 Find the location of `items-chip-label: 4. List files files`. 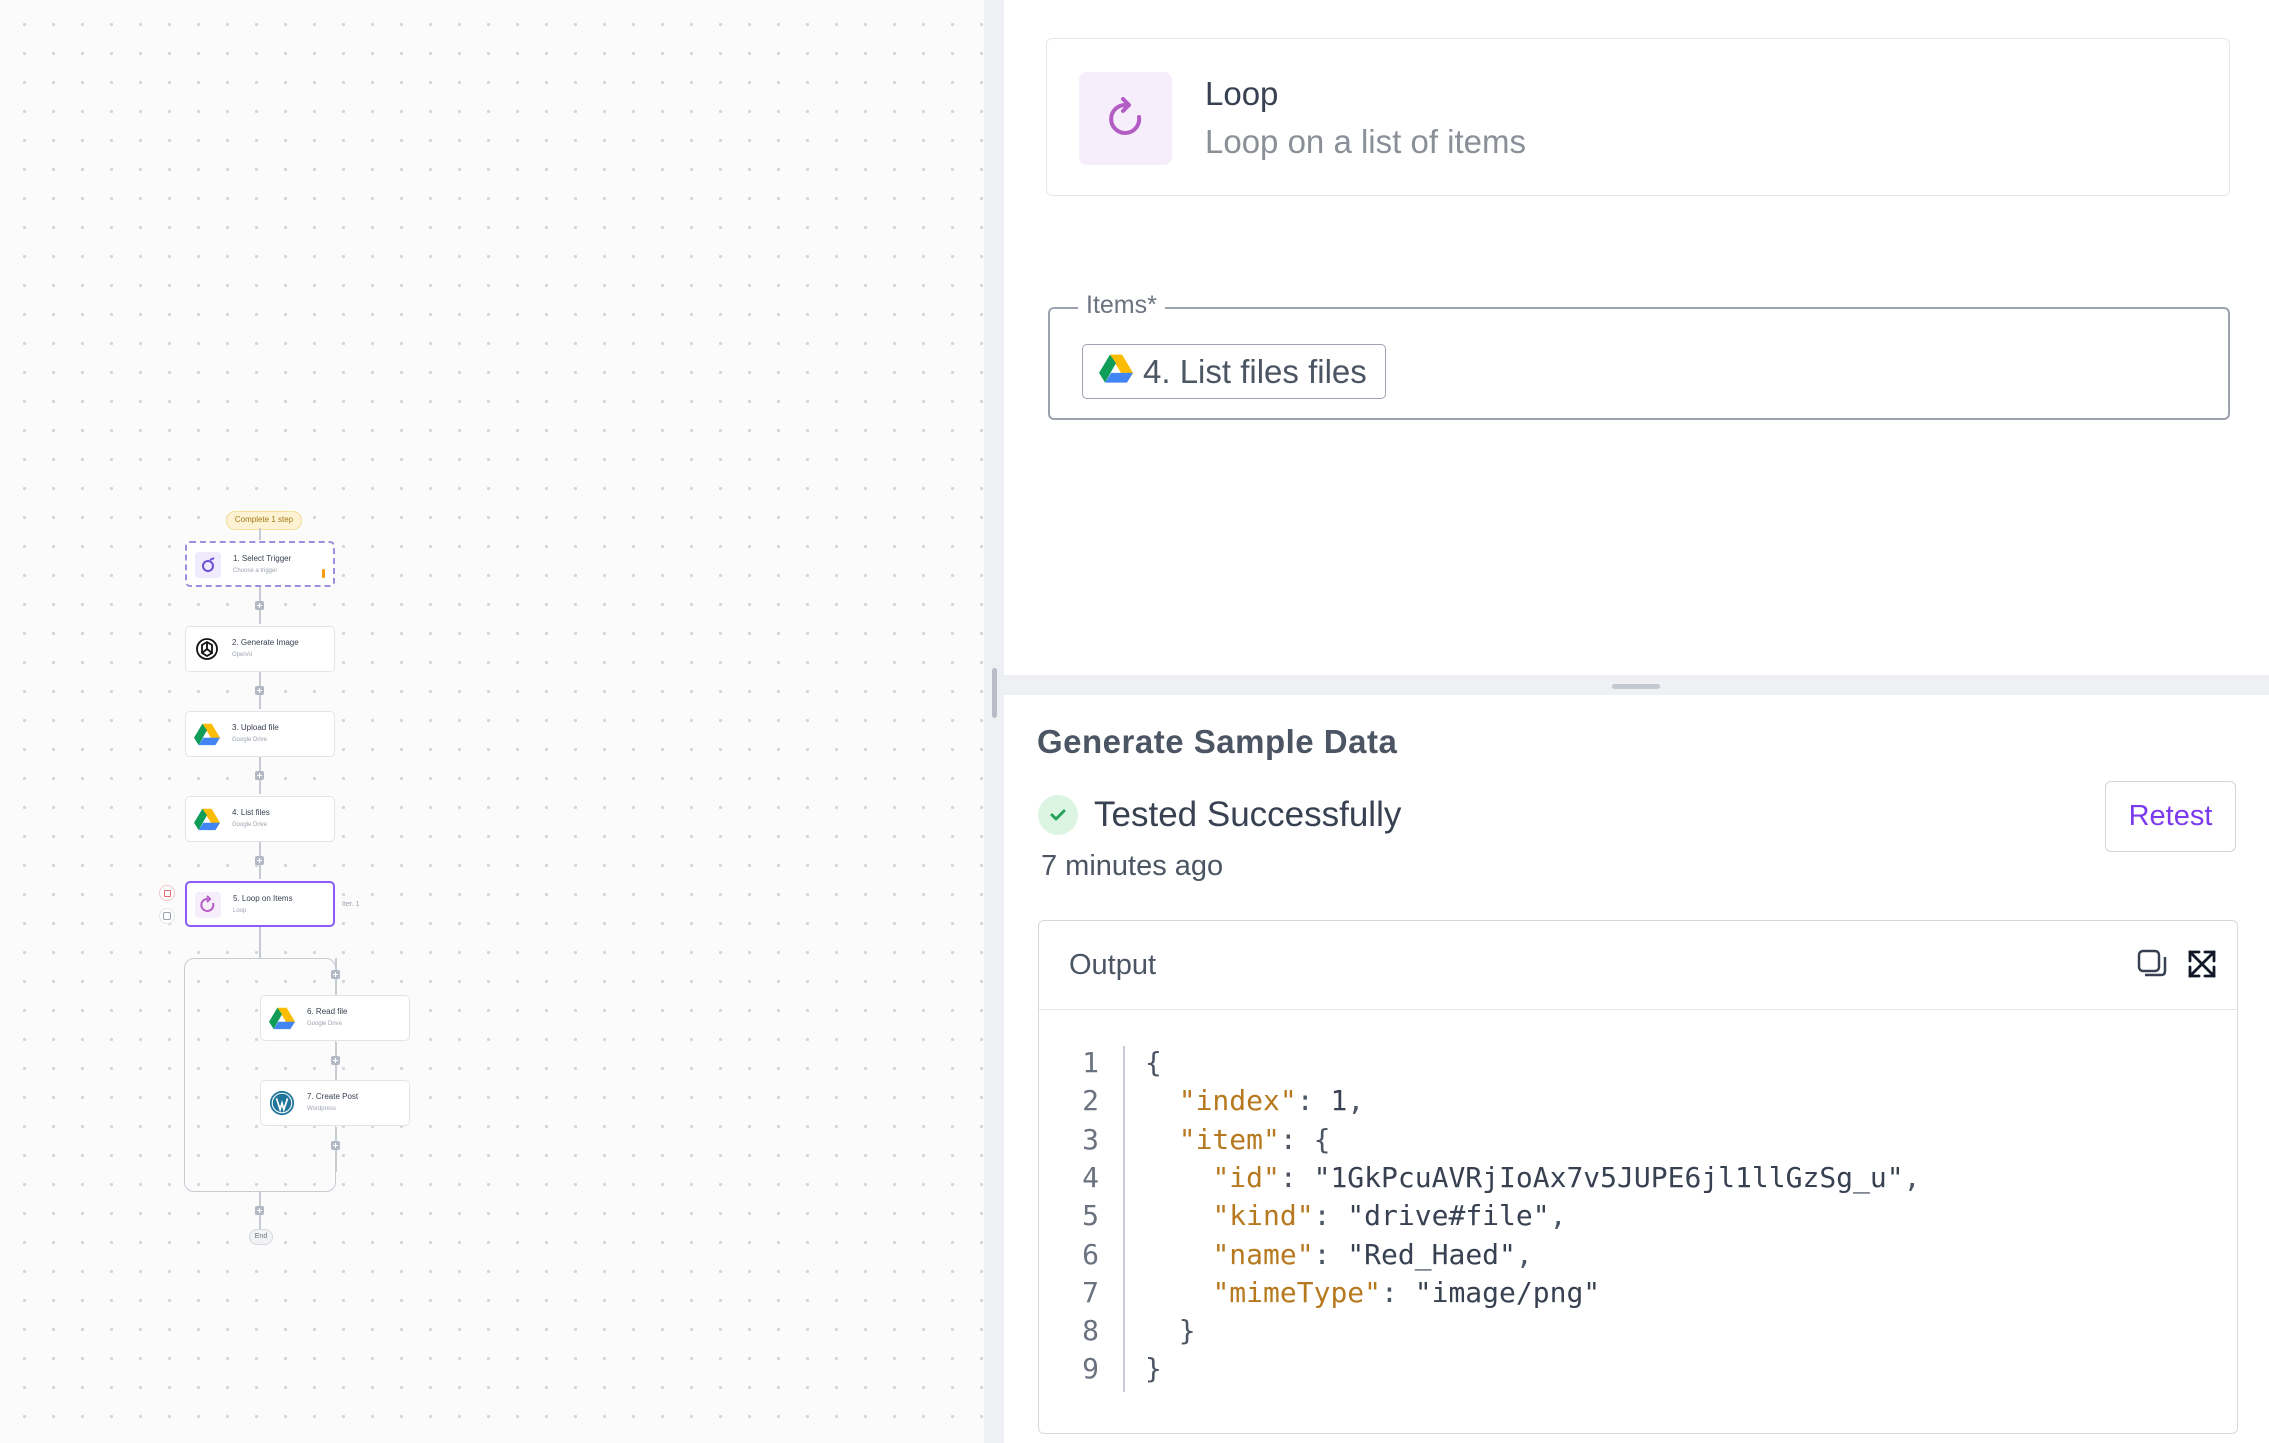

items-chip-label: 4. List files files is located at coordinates (1255, 371).